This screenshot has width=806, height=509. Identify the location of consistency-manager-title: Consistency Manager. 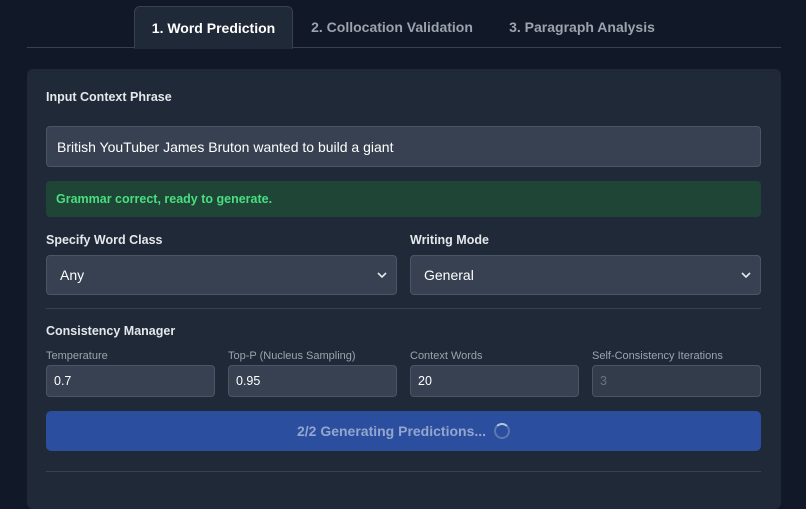
(111, 331).